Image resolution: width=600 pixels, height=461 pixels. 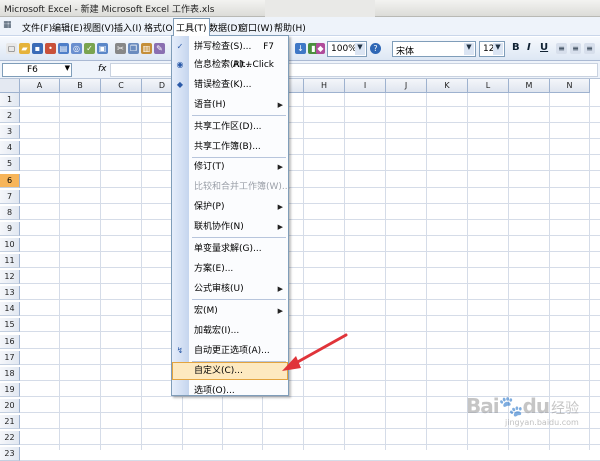 What do you see at coordinates (230, 289) in the screenshot?
I see `tools-menu-item: 公式审核(U) ▶` at bounding box center [230, 289].